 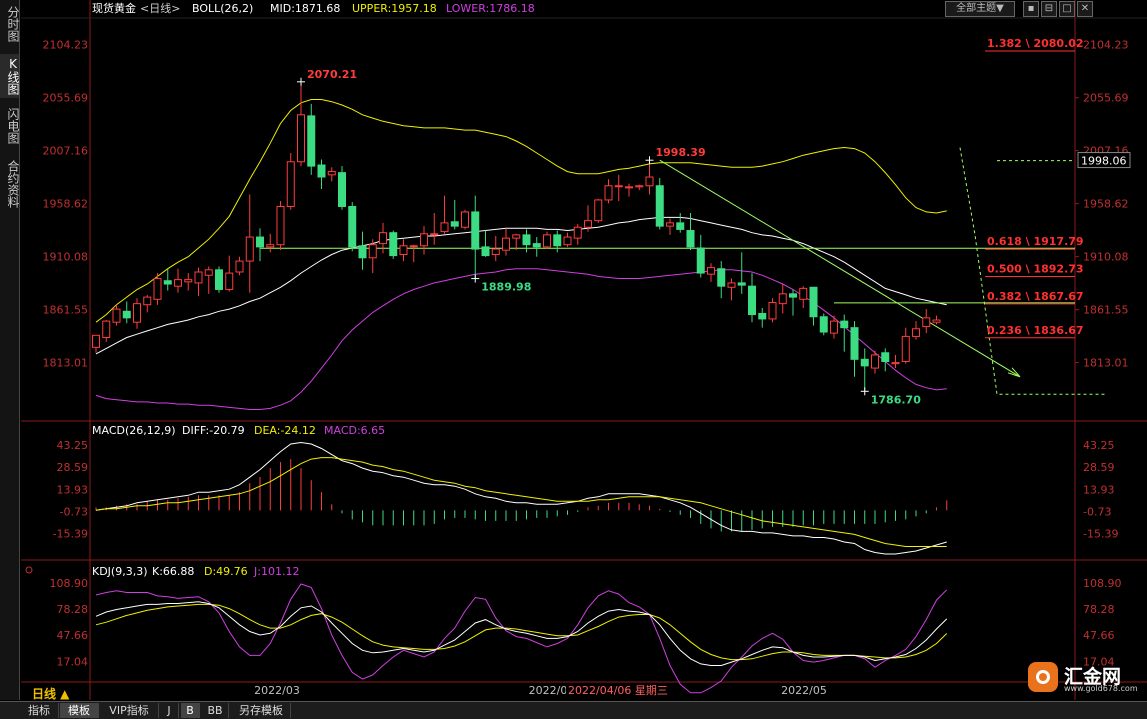 I want to click on toolbar: 全部主题▼ ▪ ⊟ □ ✕, so click(x=1019, y=9).